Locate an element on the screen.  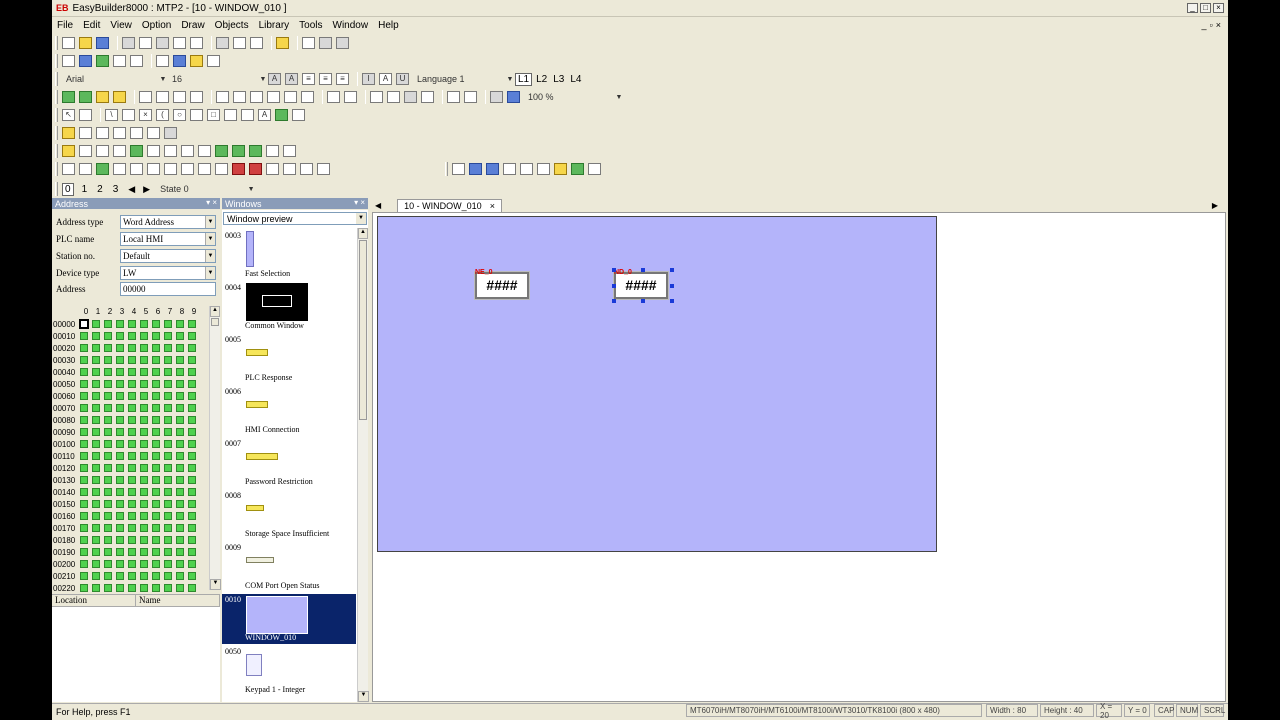
resize-handle is located at coordinates (672, 270).